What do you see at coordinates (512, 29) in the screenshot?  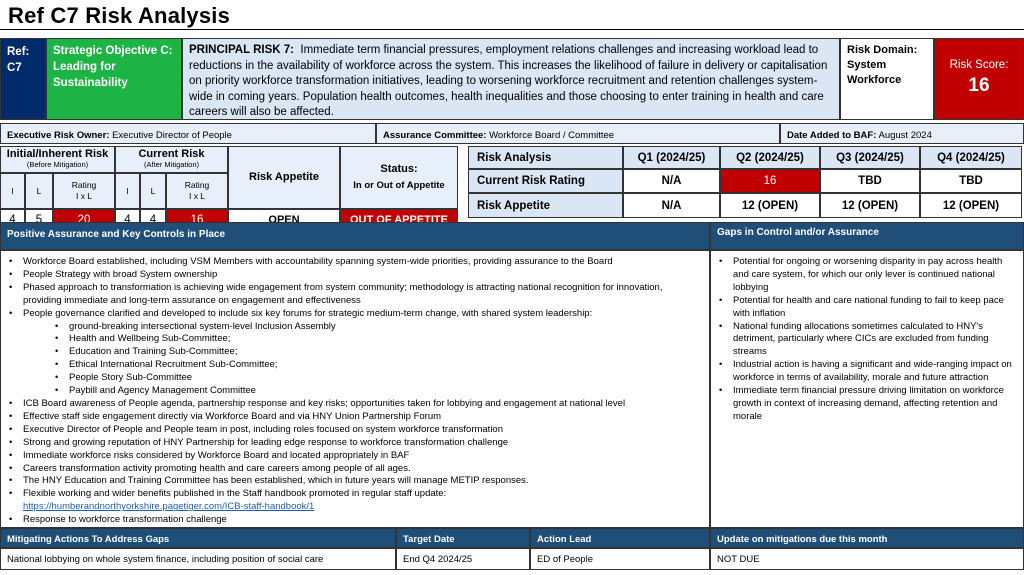 I see `title-divider` at bounding box center [512, 29].